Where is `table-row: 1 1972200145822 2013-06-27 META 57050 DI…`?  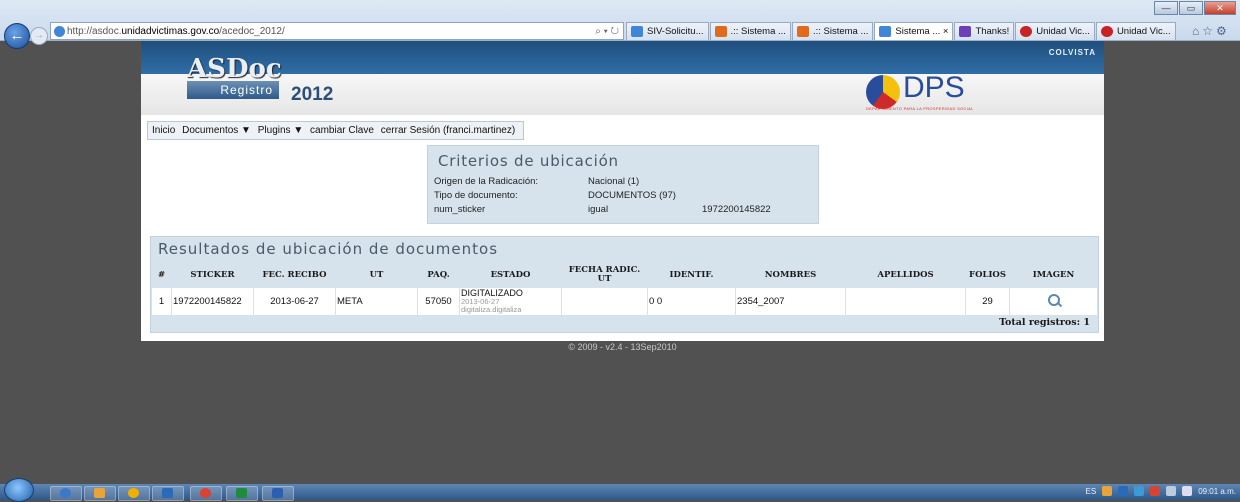
table-row: 1 1972200145822 2013-06-27 META 57050 DI… is located at coordinates (624, 301).